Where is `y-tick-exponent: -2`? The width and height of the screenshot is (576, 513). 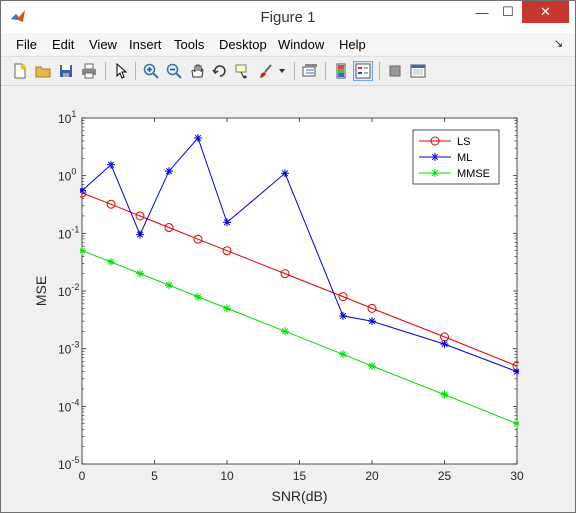 y-tick-exponent: -2 is located at coordinates (75, 287).